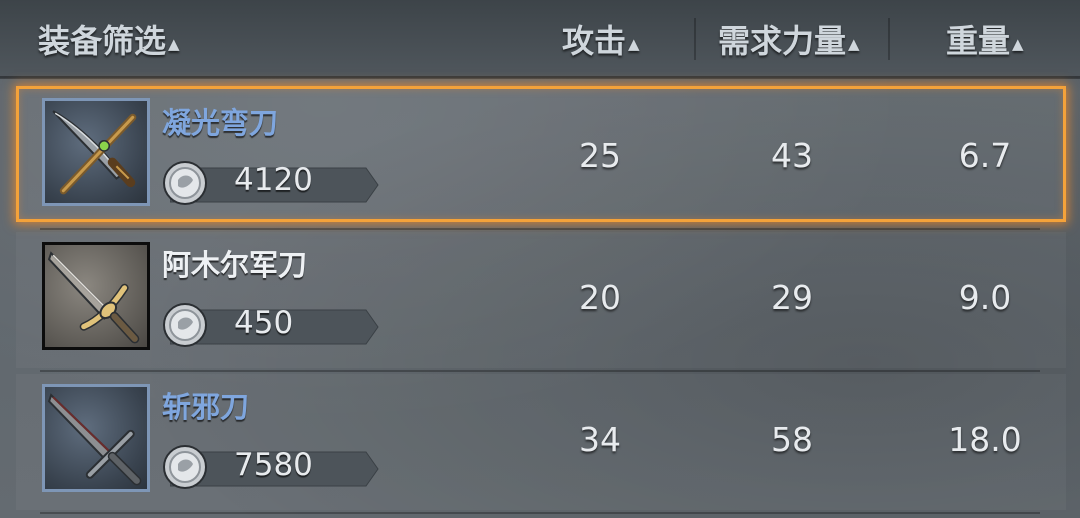  I want to click on weight-column-label: 重量, so click(978, 41).